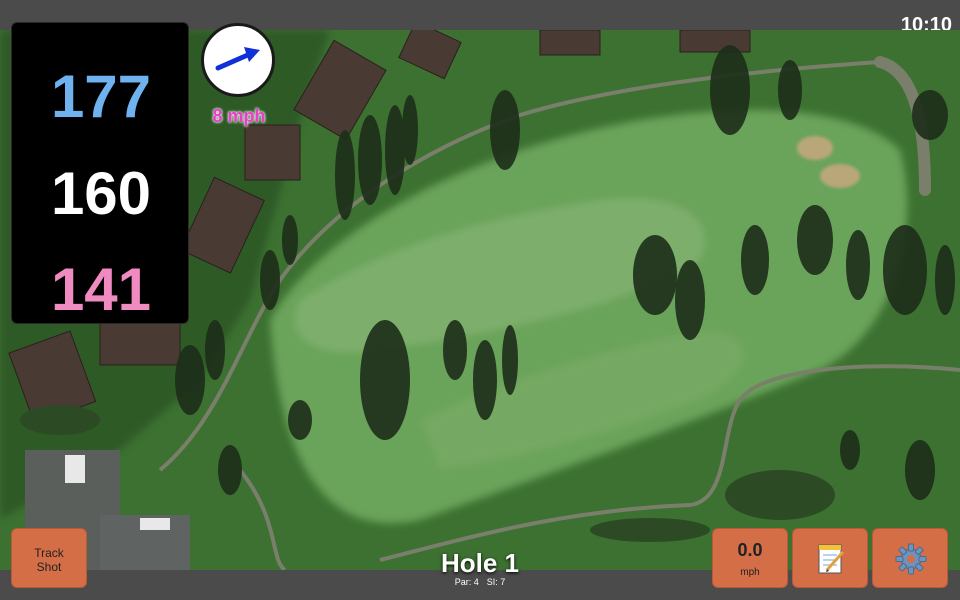 The height and width of the screenshot is (600, 960). I want to click on back-distance: 177, so click(101, 96).